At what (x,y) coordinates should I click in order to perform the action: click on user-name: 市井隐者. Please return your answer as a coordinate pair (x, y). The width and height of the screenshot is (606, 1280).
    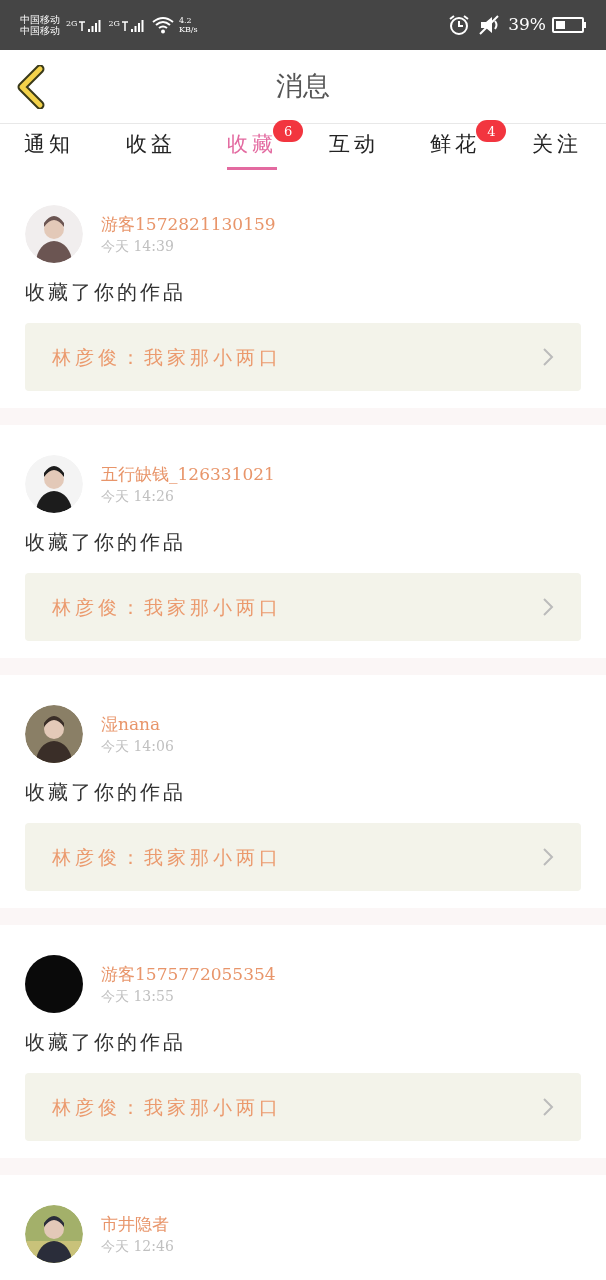
    Looking at the image, I should click on (137, 1224).